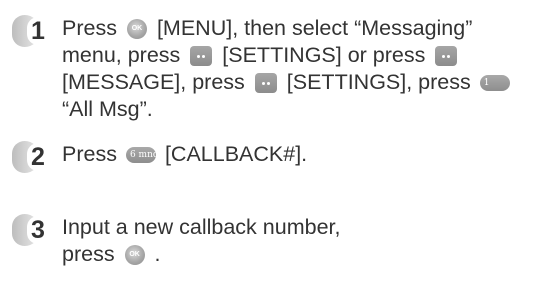 This screenshot has width=547, height=292. Describe the element at coordinates (287, 109) in the screenshot. I see `step-1-line-4: “All Msg”.` at that location.